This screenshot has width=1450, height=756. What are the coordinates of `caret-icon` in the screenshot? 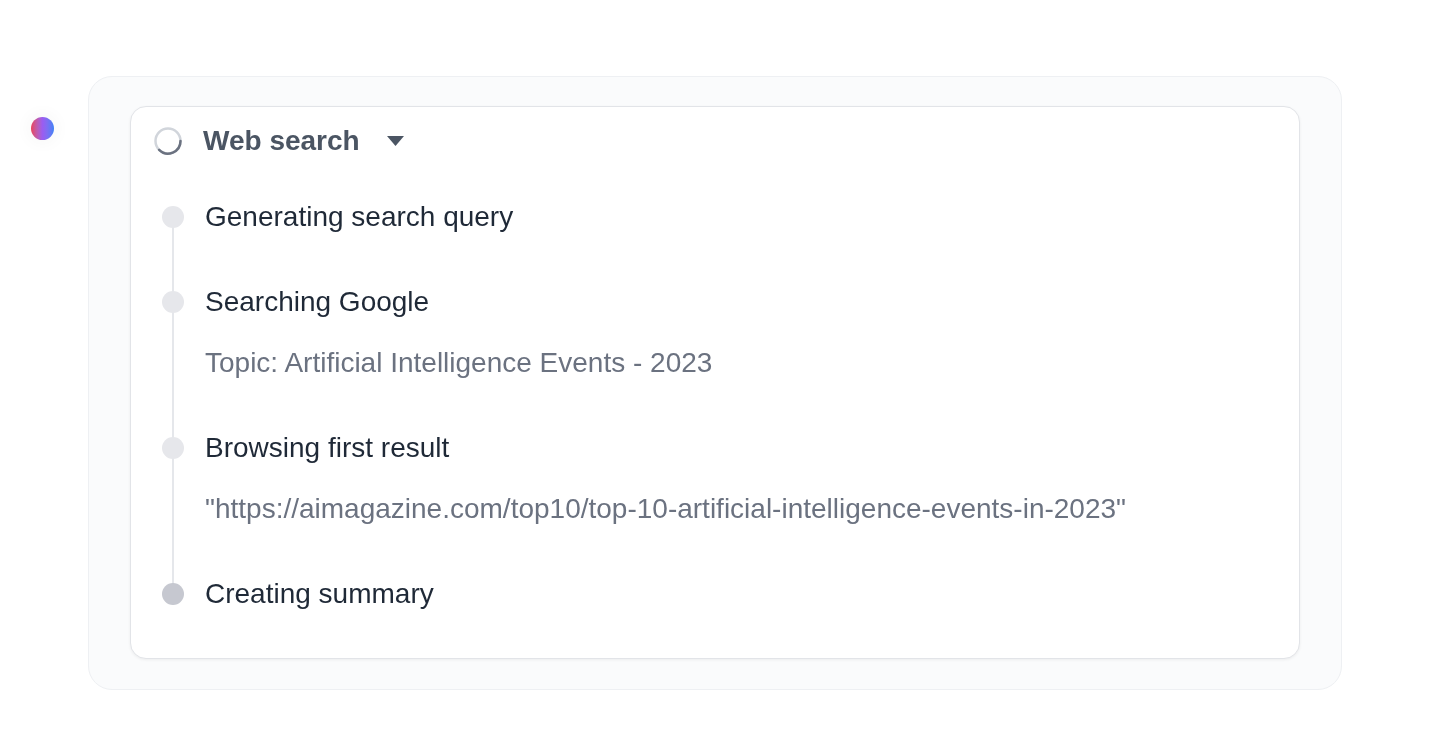 It's located at (395, 141).